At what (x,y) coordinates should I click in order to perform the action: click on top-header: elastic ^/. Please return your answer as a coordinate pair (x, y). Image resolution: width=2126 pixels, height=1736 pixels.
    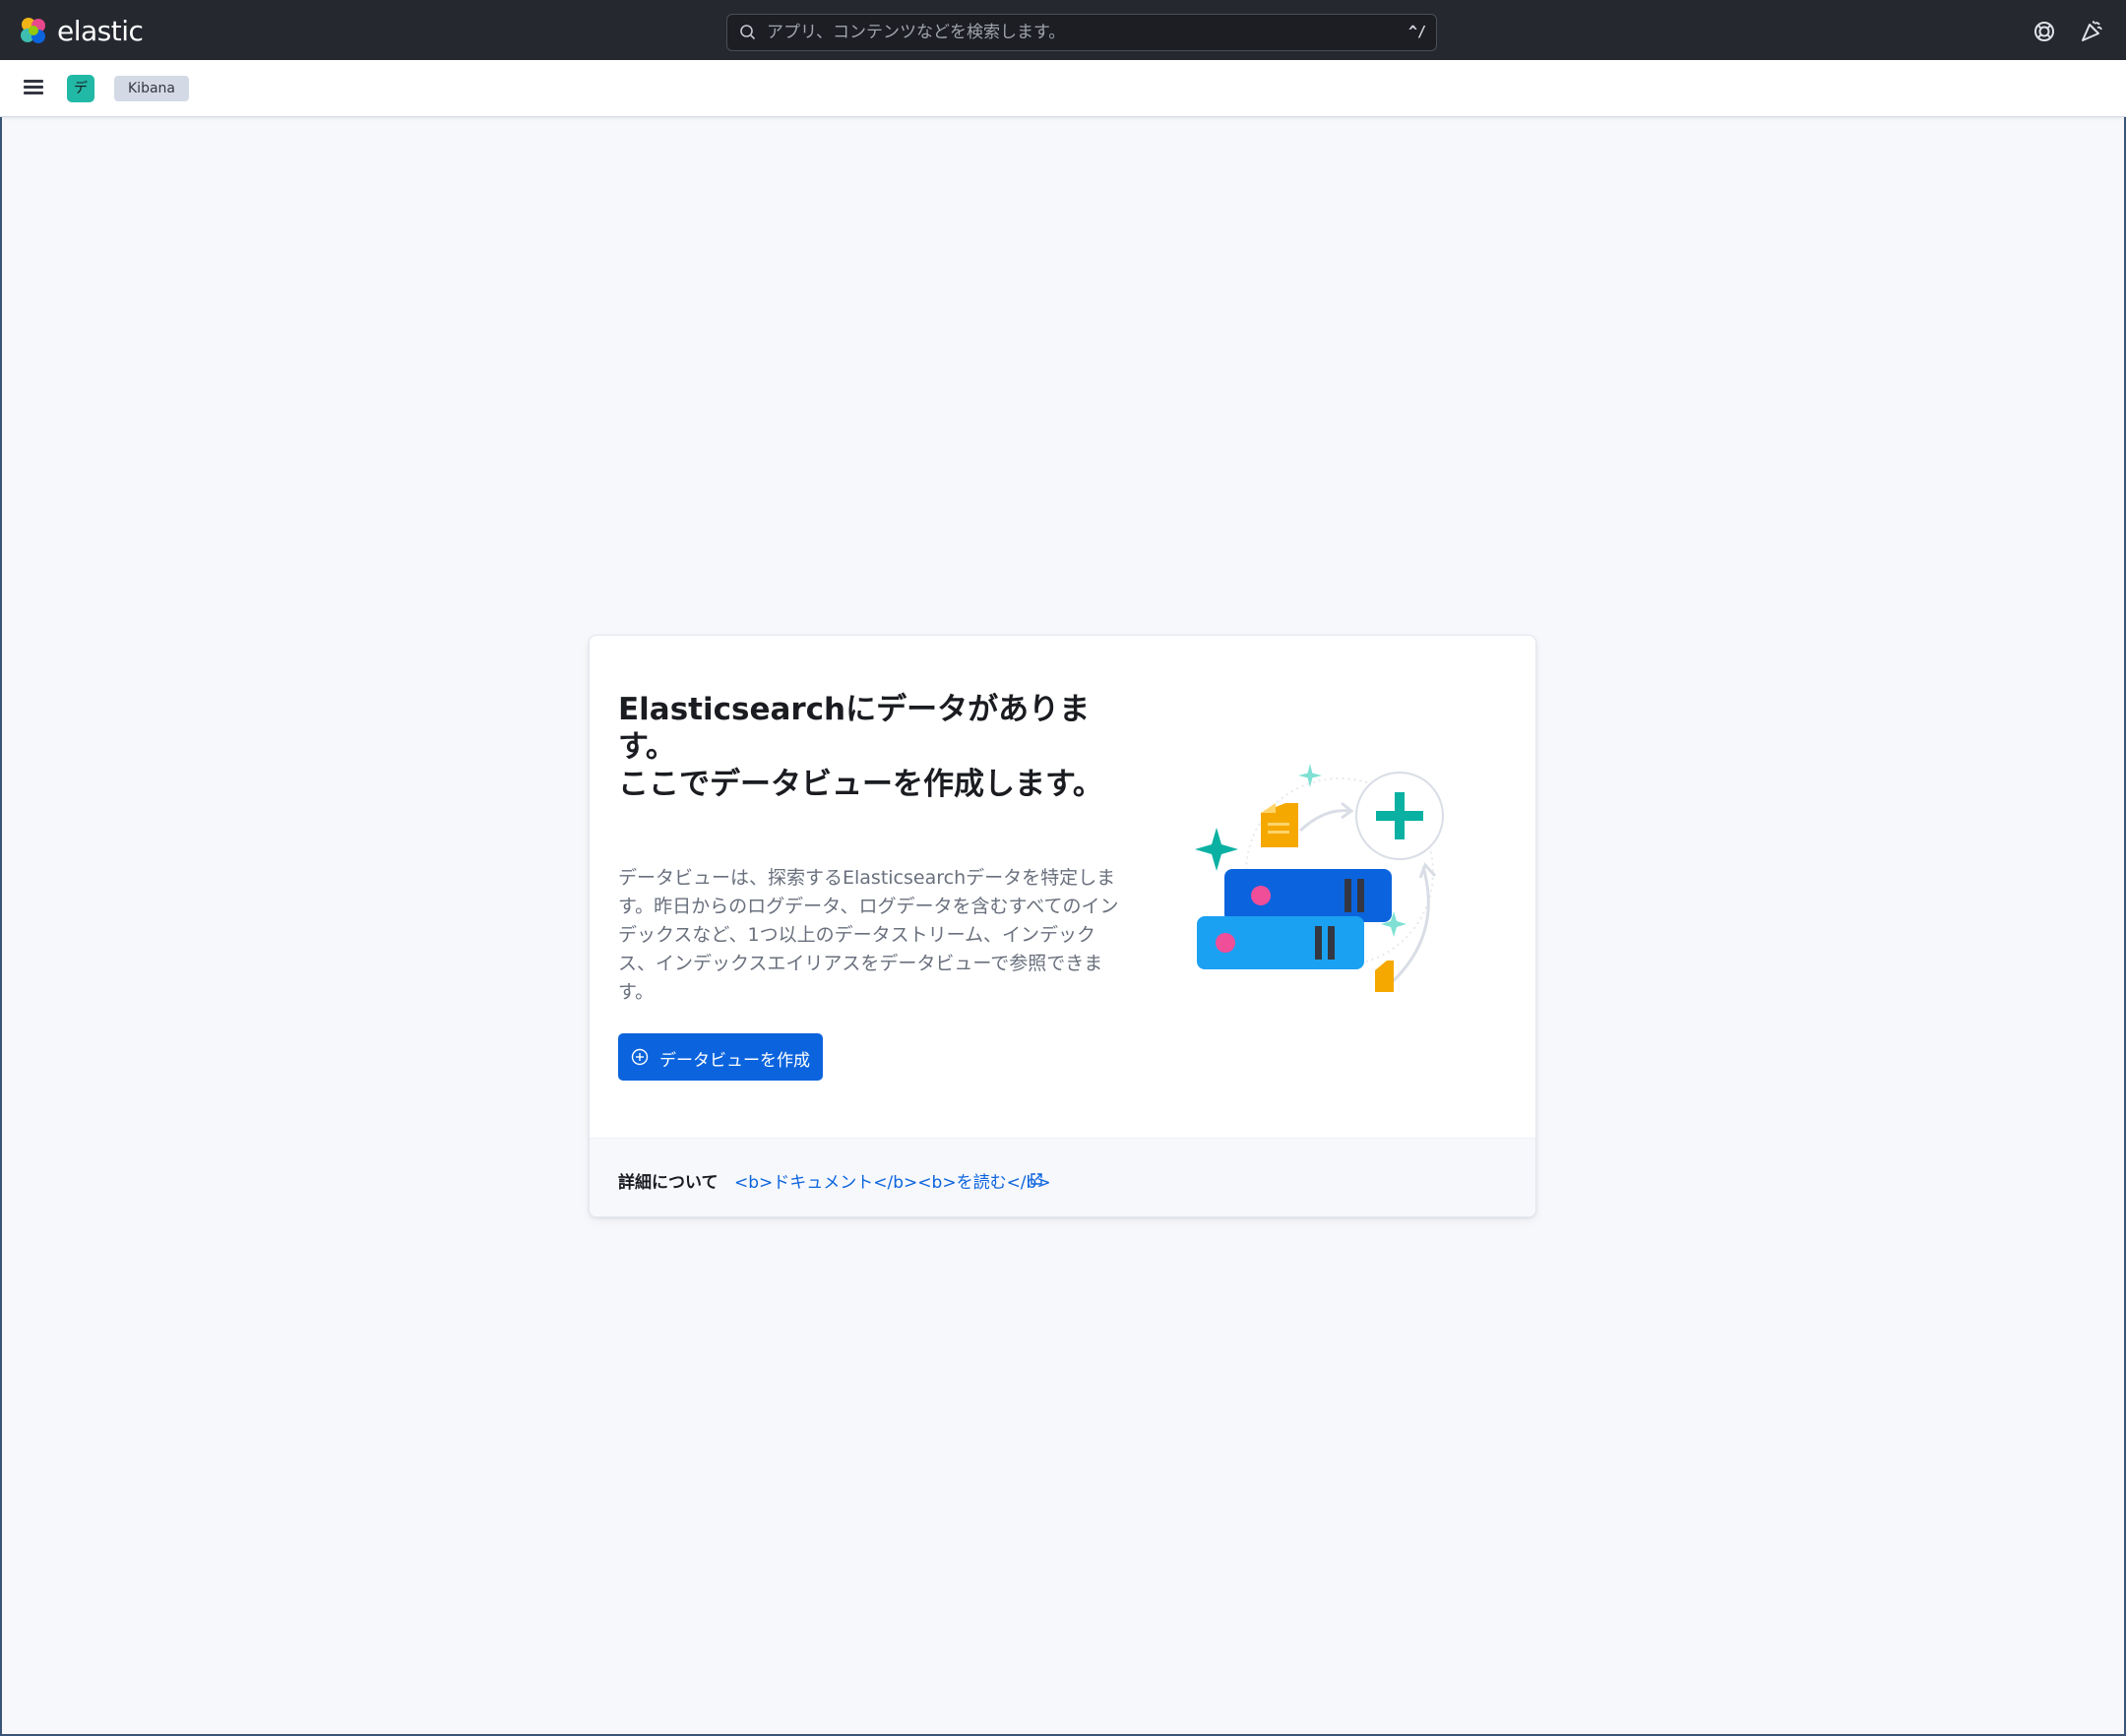
    Looking at the image, I should click on (1063, 30).